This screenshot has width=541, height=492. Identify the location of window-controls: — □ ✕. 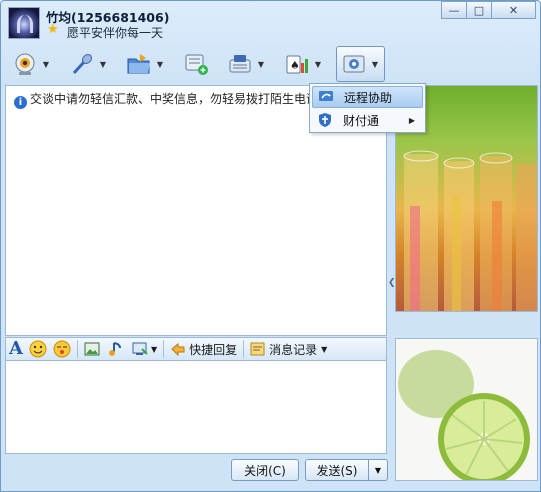
(488, 10).